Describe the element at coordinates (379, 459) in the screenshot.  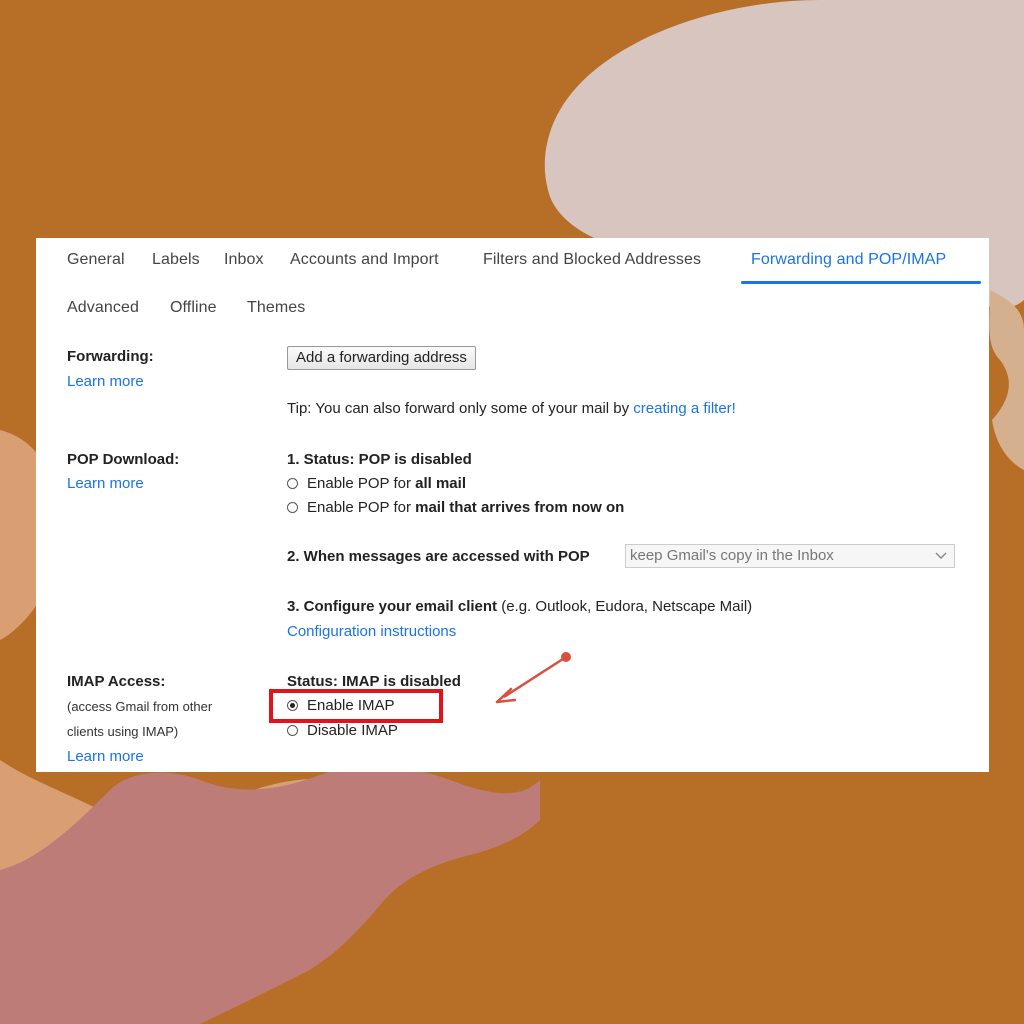
I see `pop-status: 1. Status: POP is disabled` at that location.